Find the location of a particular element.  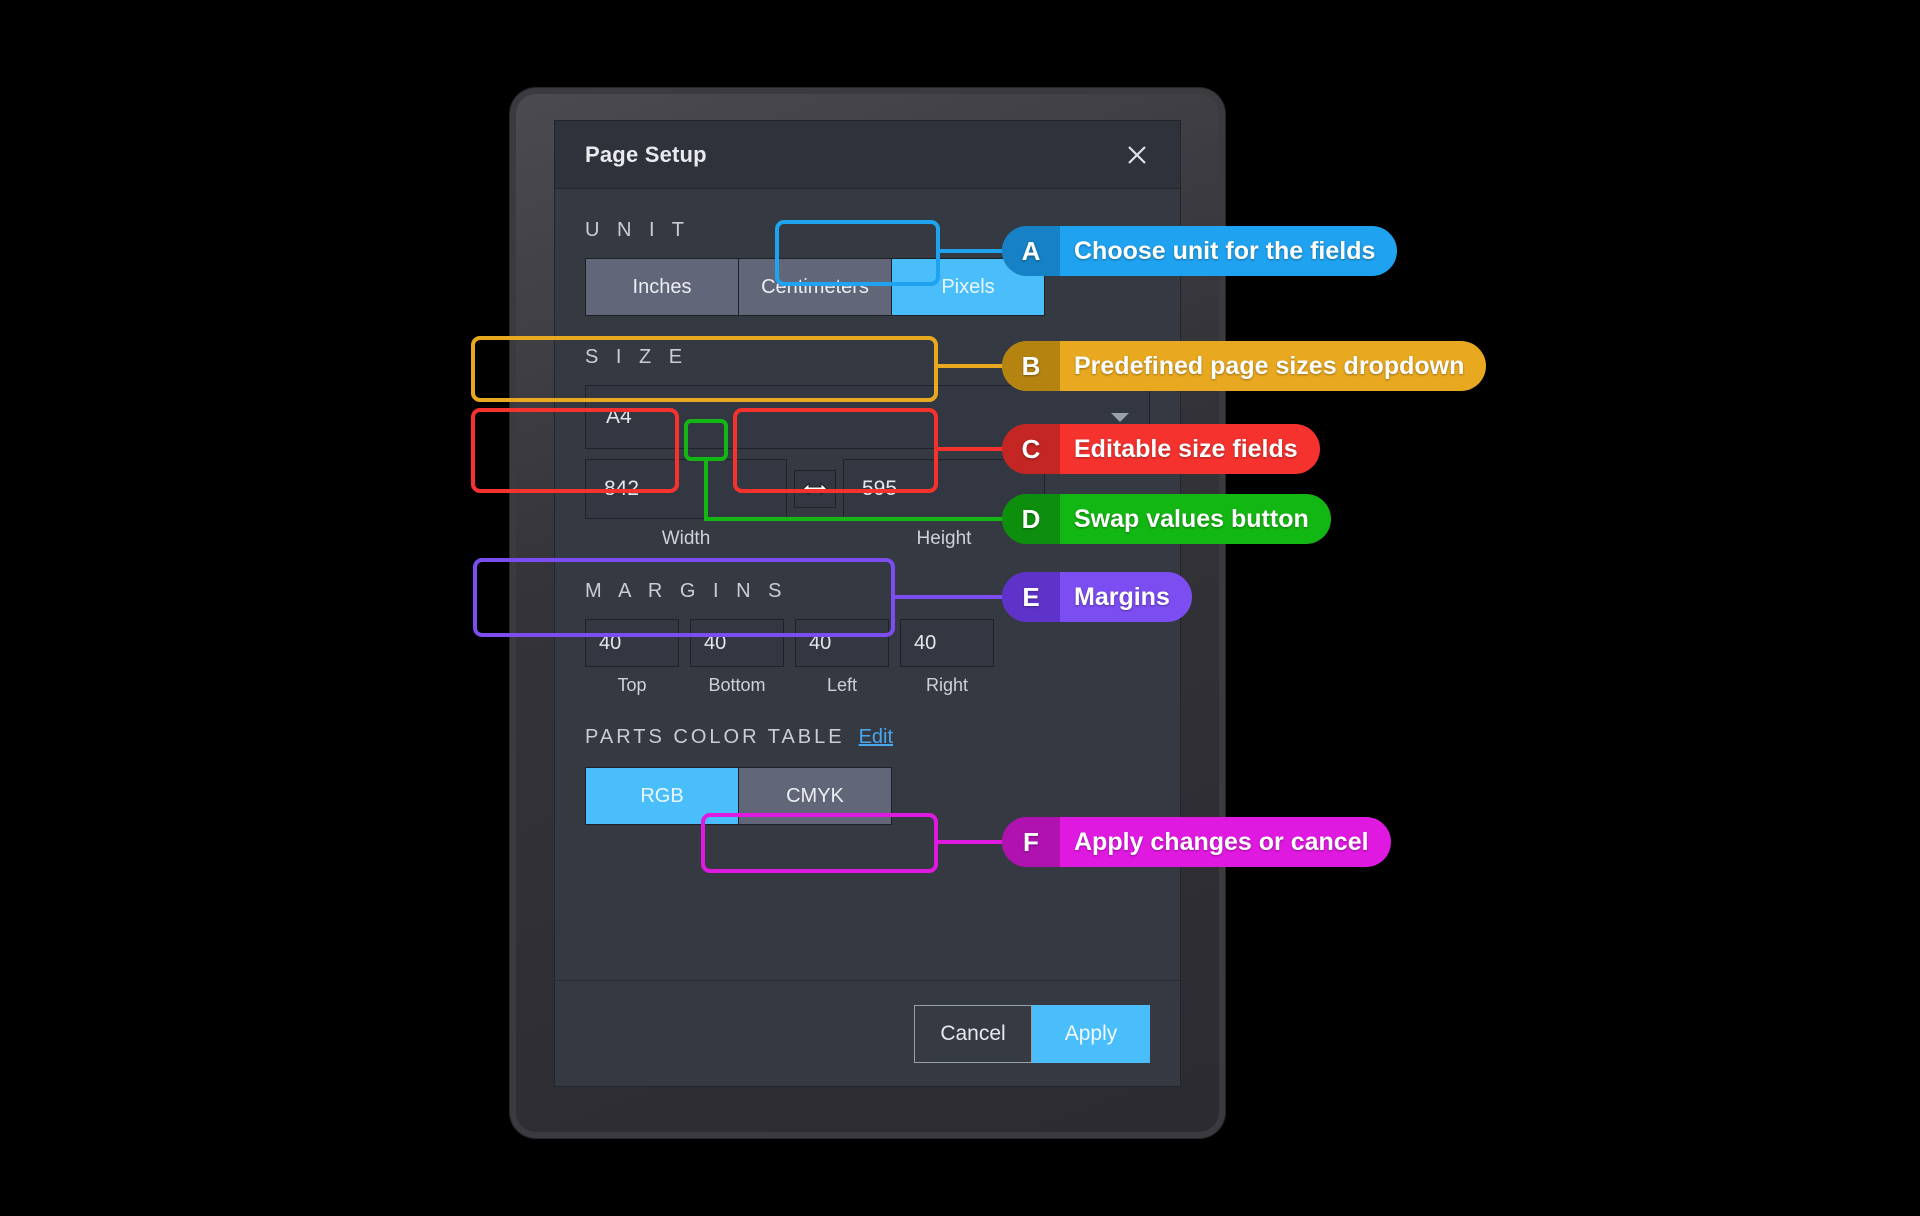

callout-b: B Predefined page sizes dropdown is located at coordinates (1244, 366).